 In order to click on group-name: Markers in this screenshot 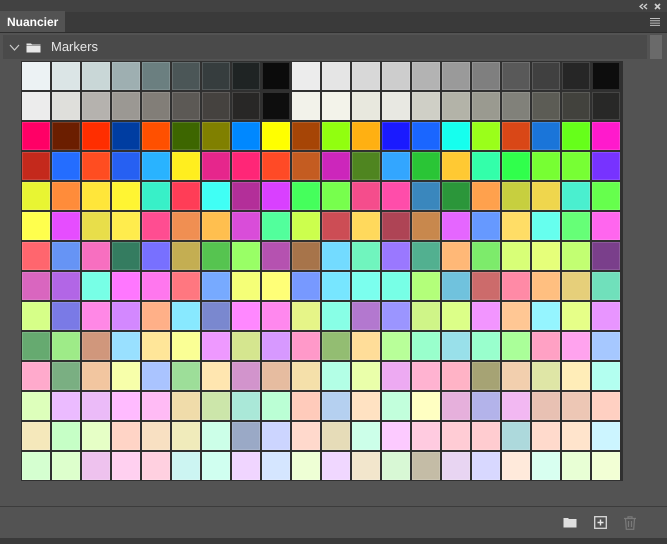, I will do `click(74, 47)`.